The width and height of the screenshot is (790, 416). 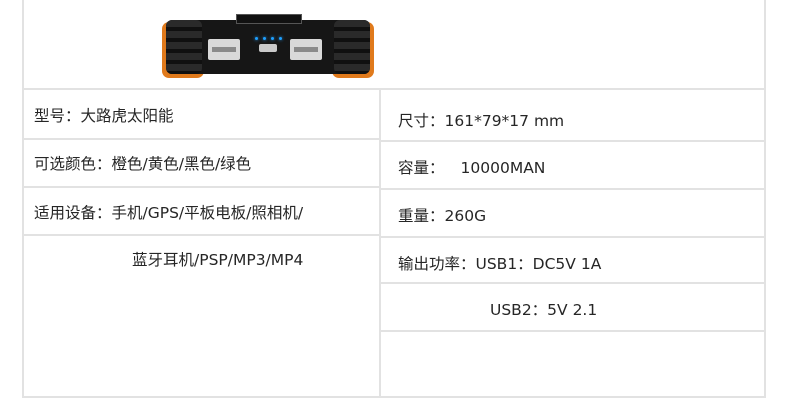 I want to click on capacity-value: 10000MAN, so click(x=503, y=168).